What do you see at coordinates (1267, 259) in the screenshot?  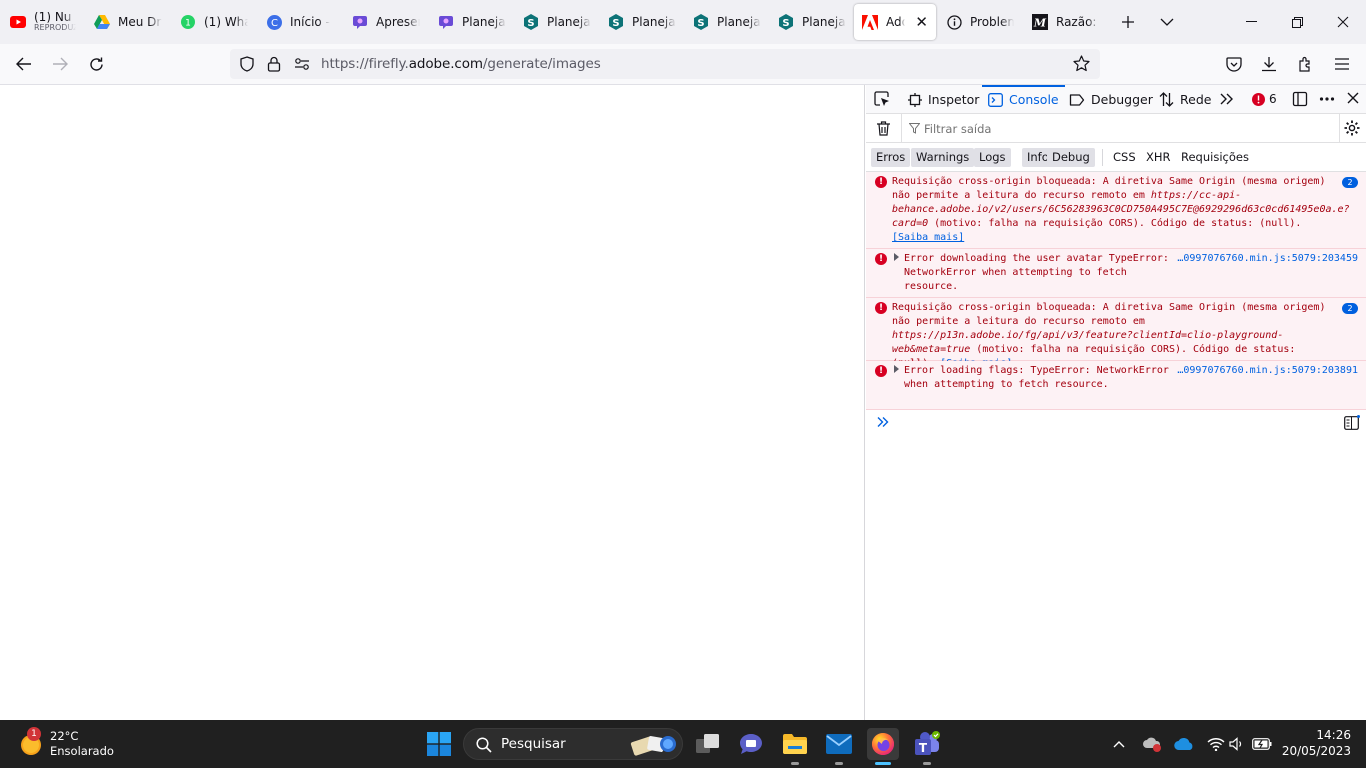 I see `source-location-link: …0997076760.min.js:5079:203459` at bounding box center [1267, 259].